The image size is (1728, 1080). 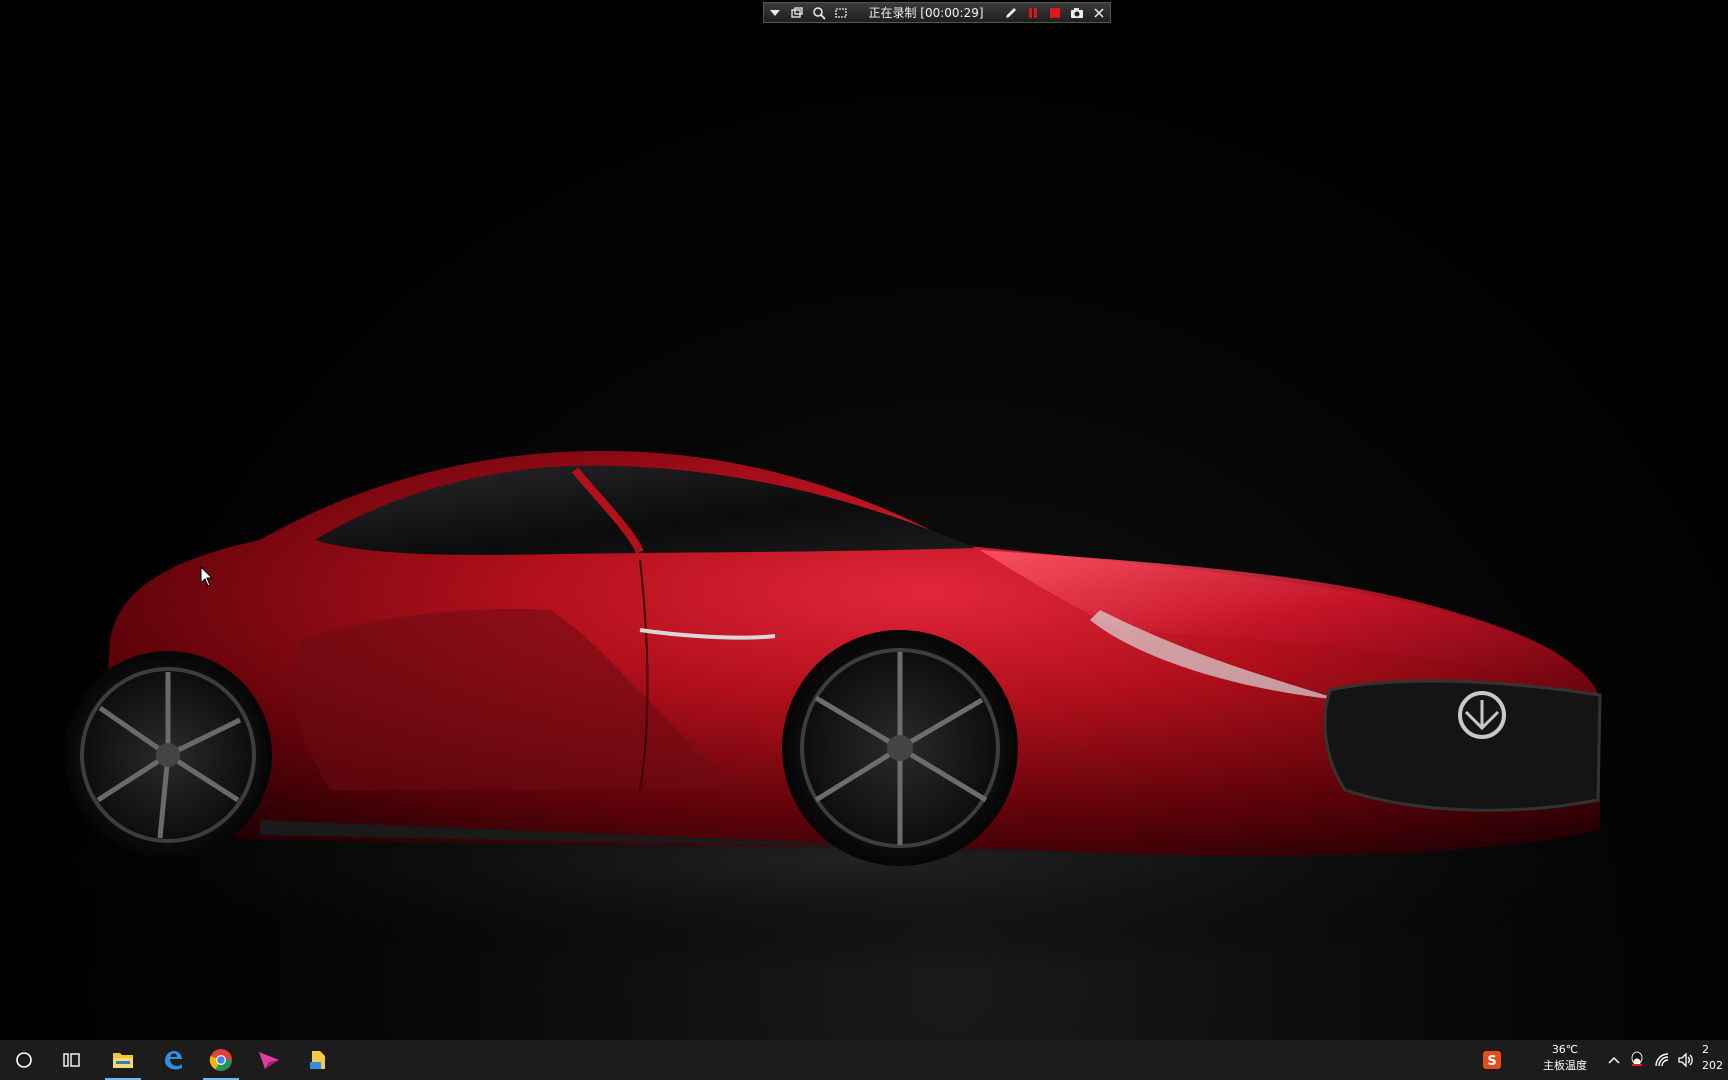 What do you see at coordinates (123, 1060) in the screenshot?
I see `file-explorer-icon` at bounding box center [123, 1060].